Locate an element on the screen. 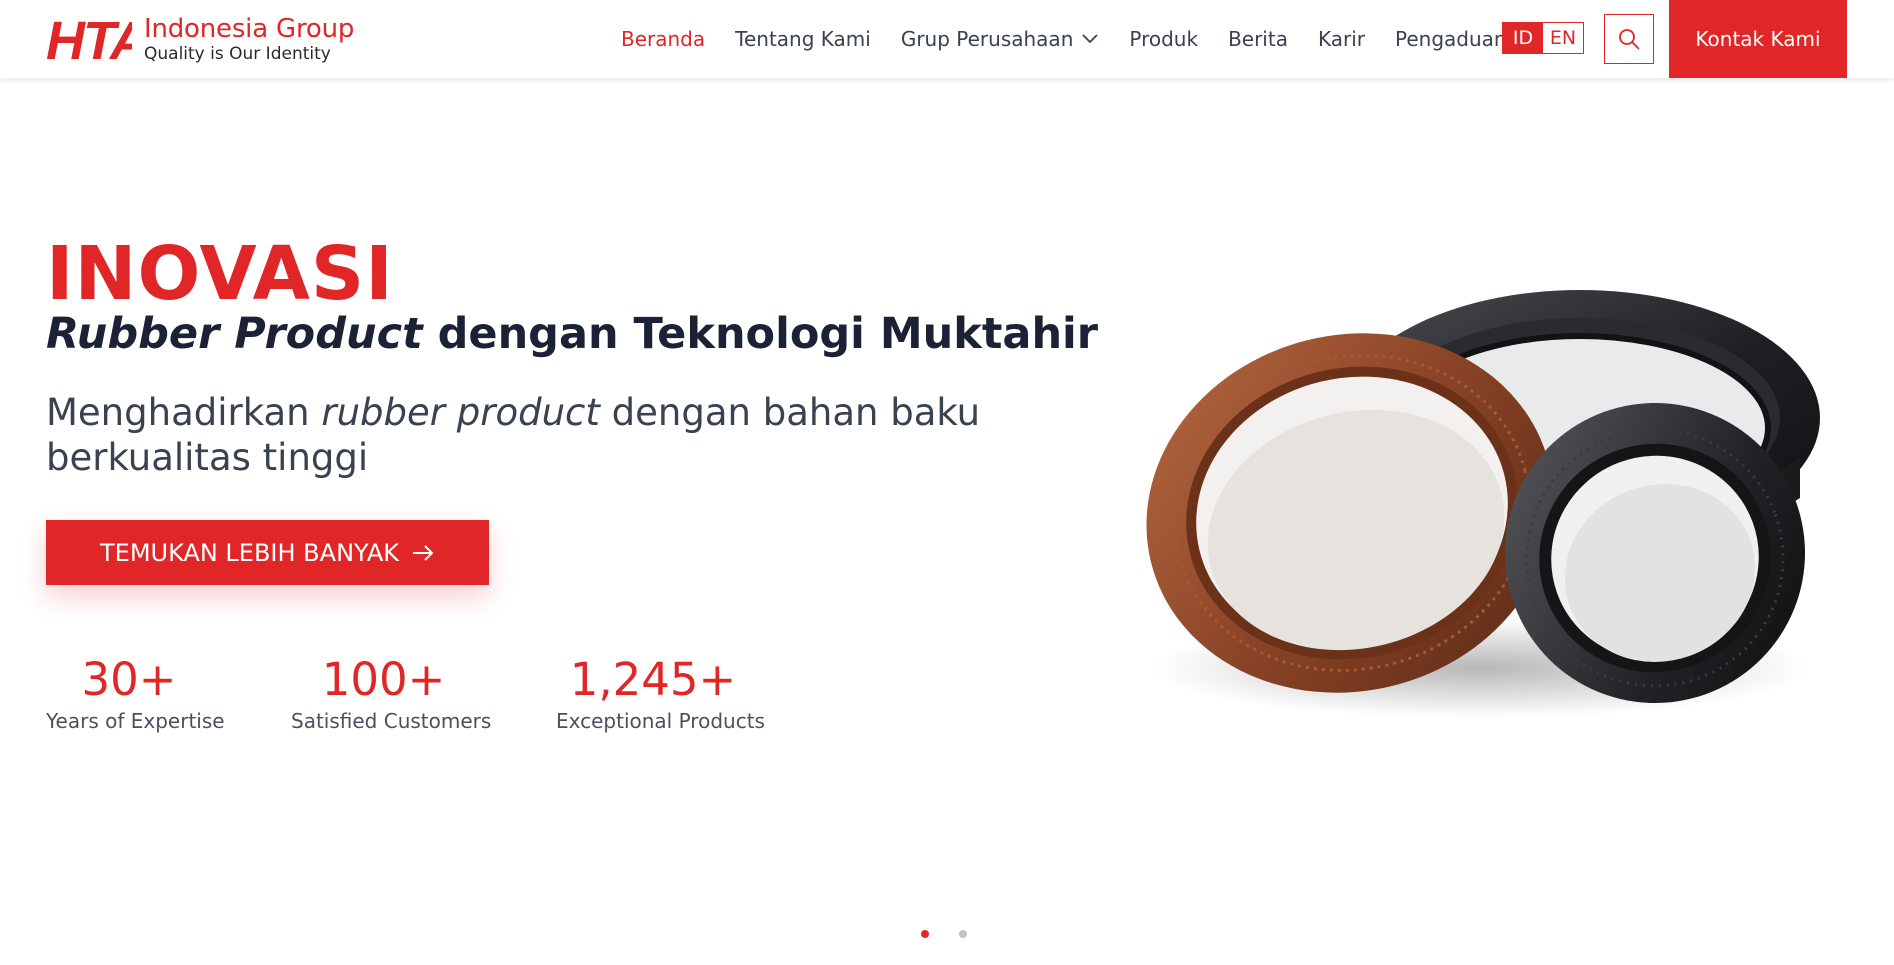  find-more-button: TEMUKAN LEBIH BANYAK is located at coordinates (267, 552).